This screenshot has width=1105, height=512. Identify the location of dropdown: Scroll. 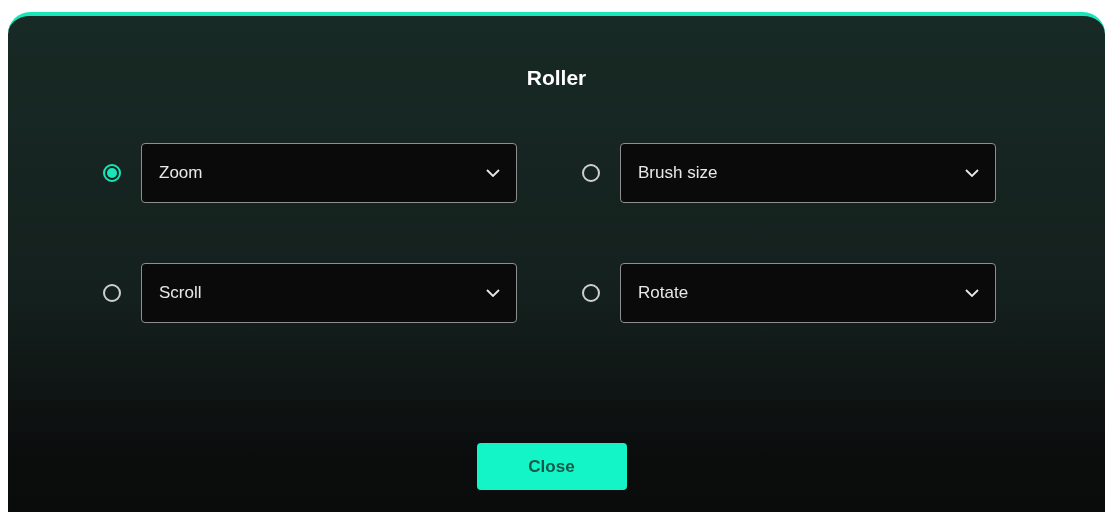
(329, 293).